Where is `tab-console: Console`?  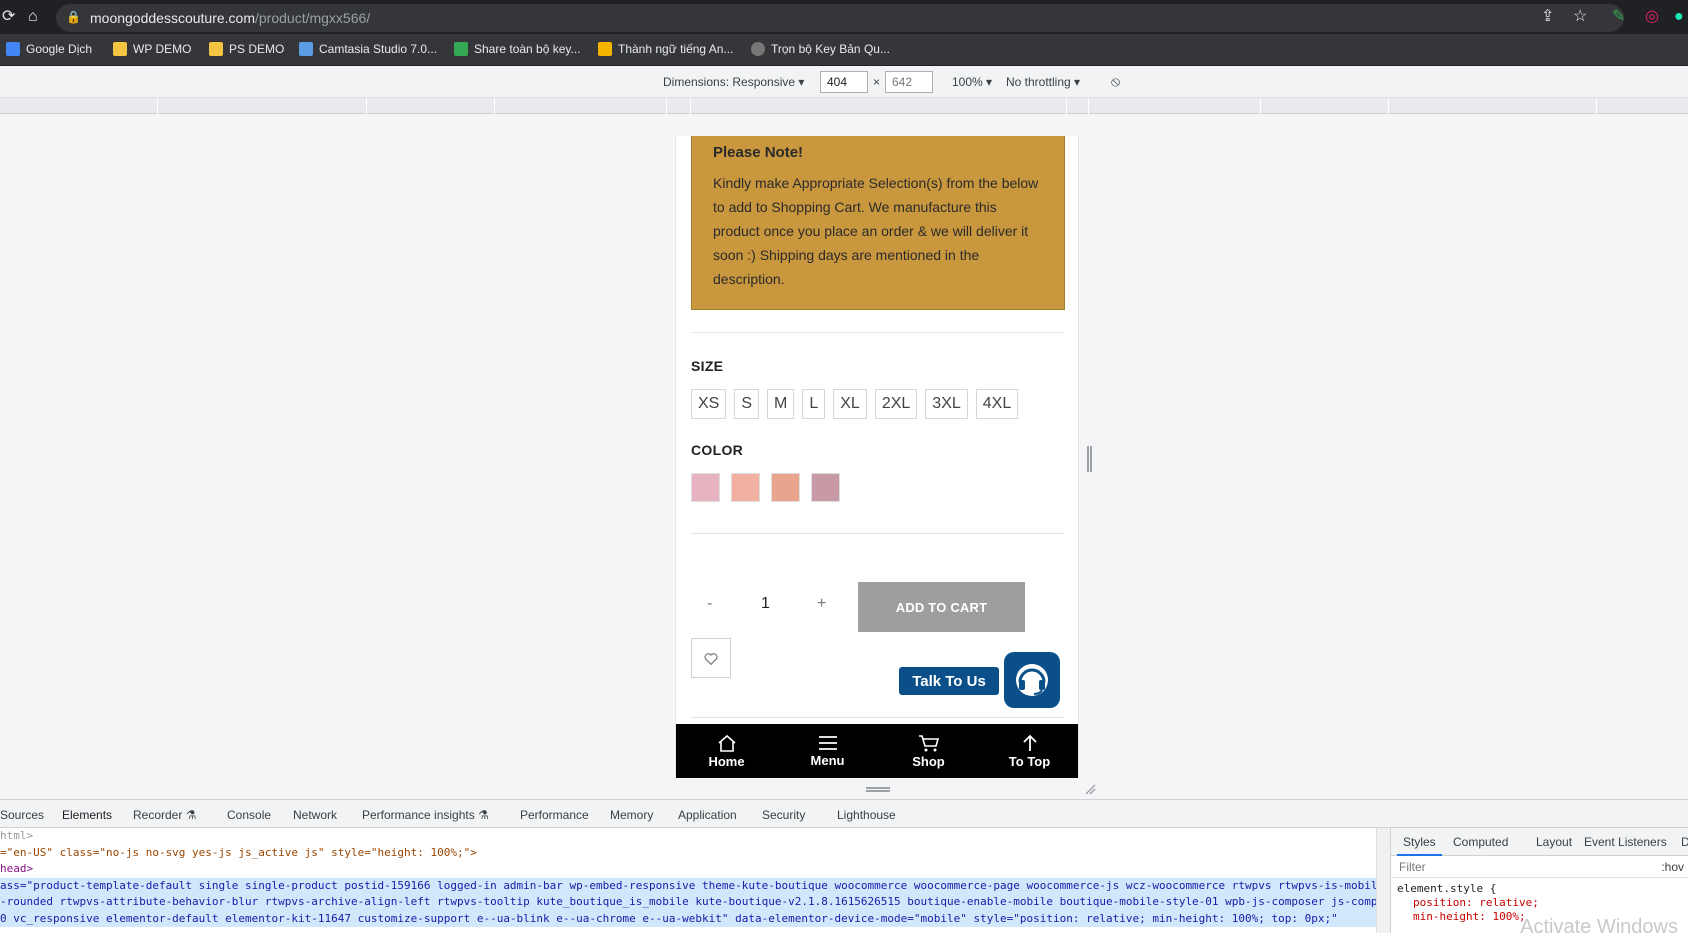 tab-console: Console is located at coordinates (249, 815).